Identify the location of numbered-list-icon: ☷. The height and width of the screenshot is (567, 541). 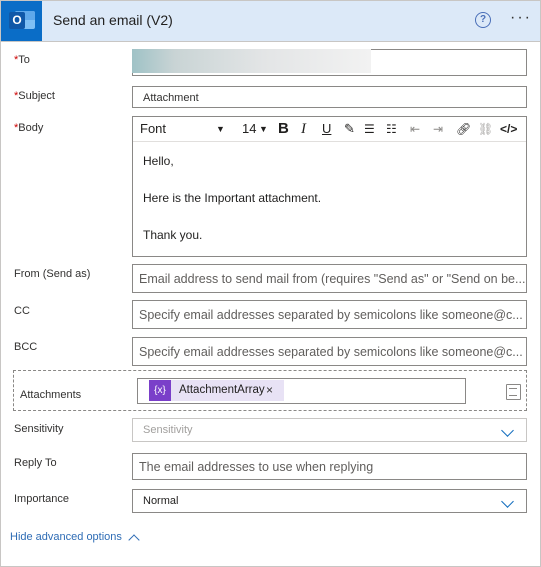
(391, 129).